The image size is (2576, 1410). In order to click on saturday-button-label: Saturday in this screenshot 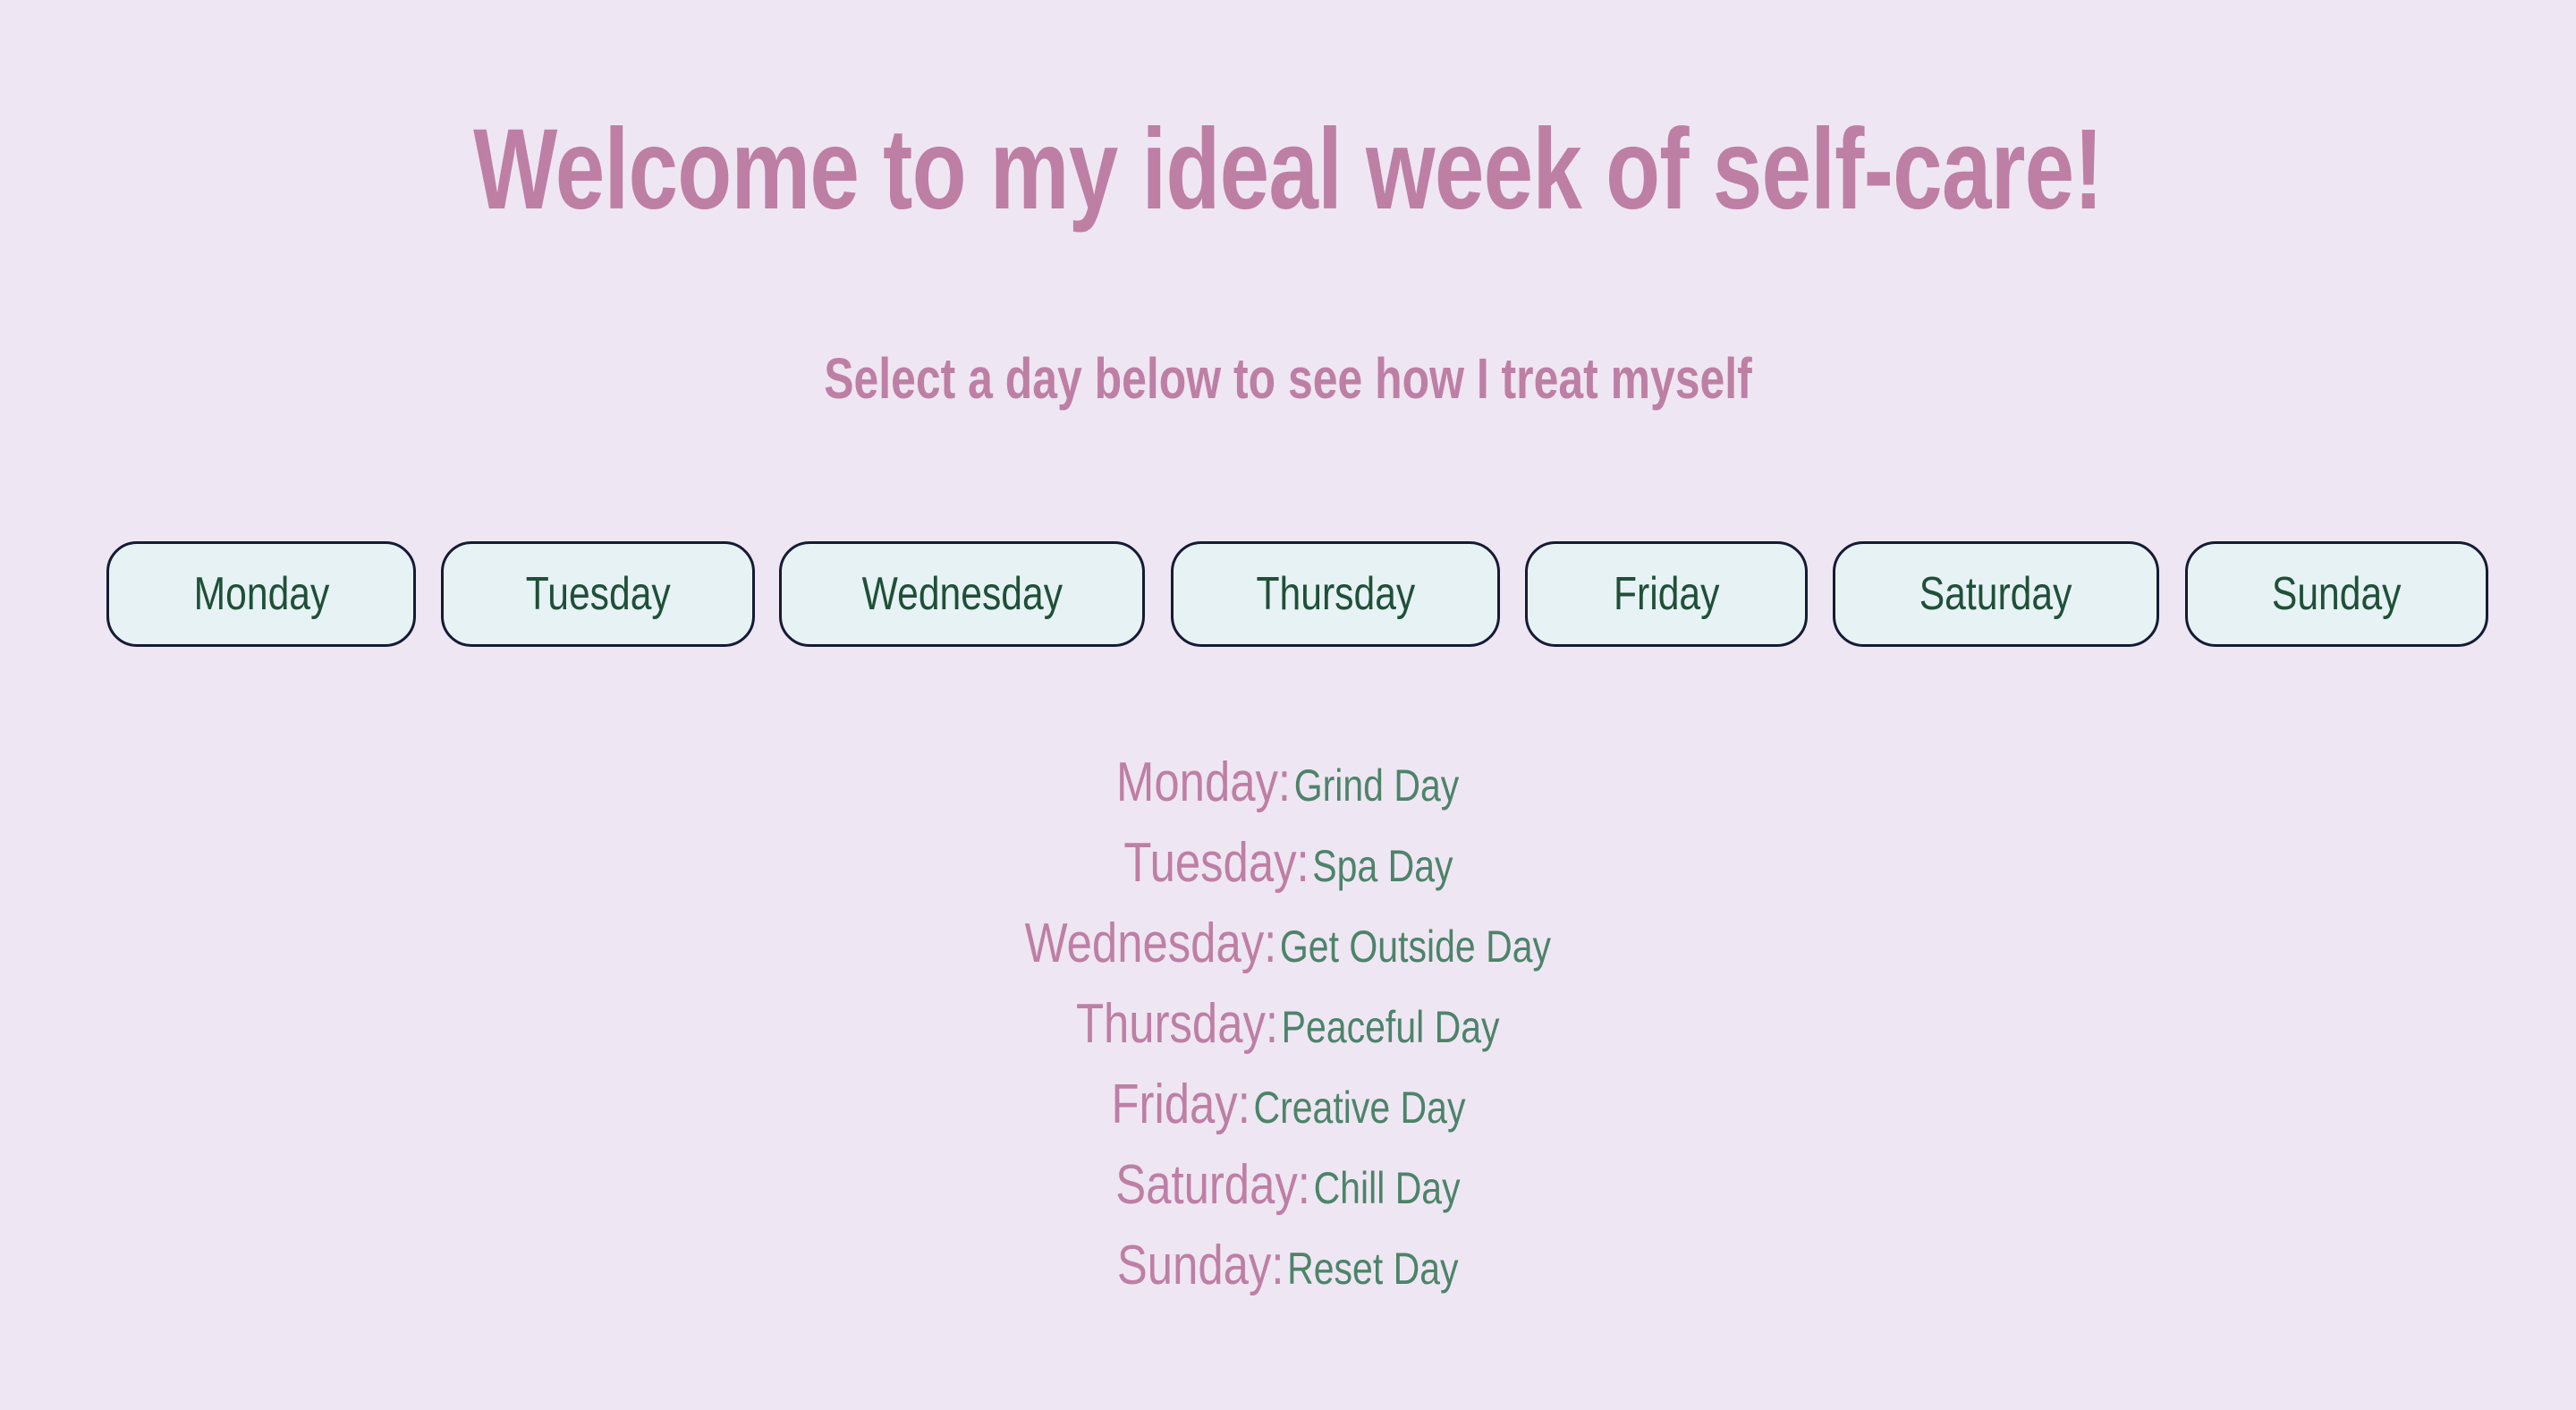, I will do `click(1995, 594)`.